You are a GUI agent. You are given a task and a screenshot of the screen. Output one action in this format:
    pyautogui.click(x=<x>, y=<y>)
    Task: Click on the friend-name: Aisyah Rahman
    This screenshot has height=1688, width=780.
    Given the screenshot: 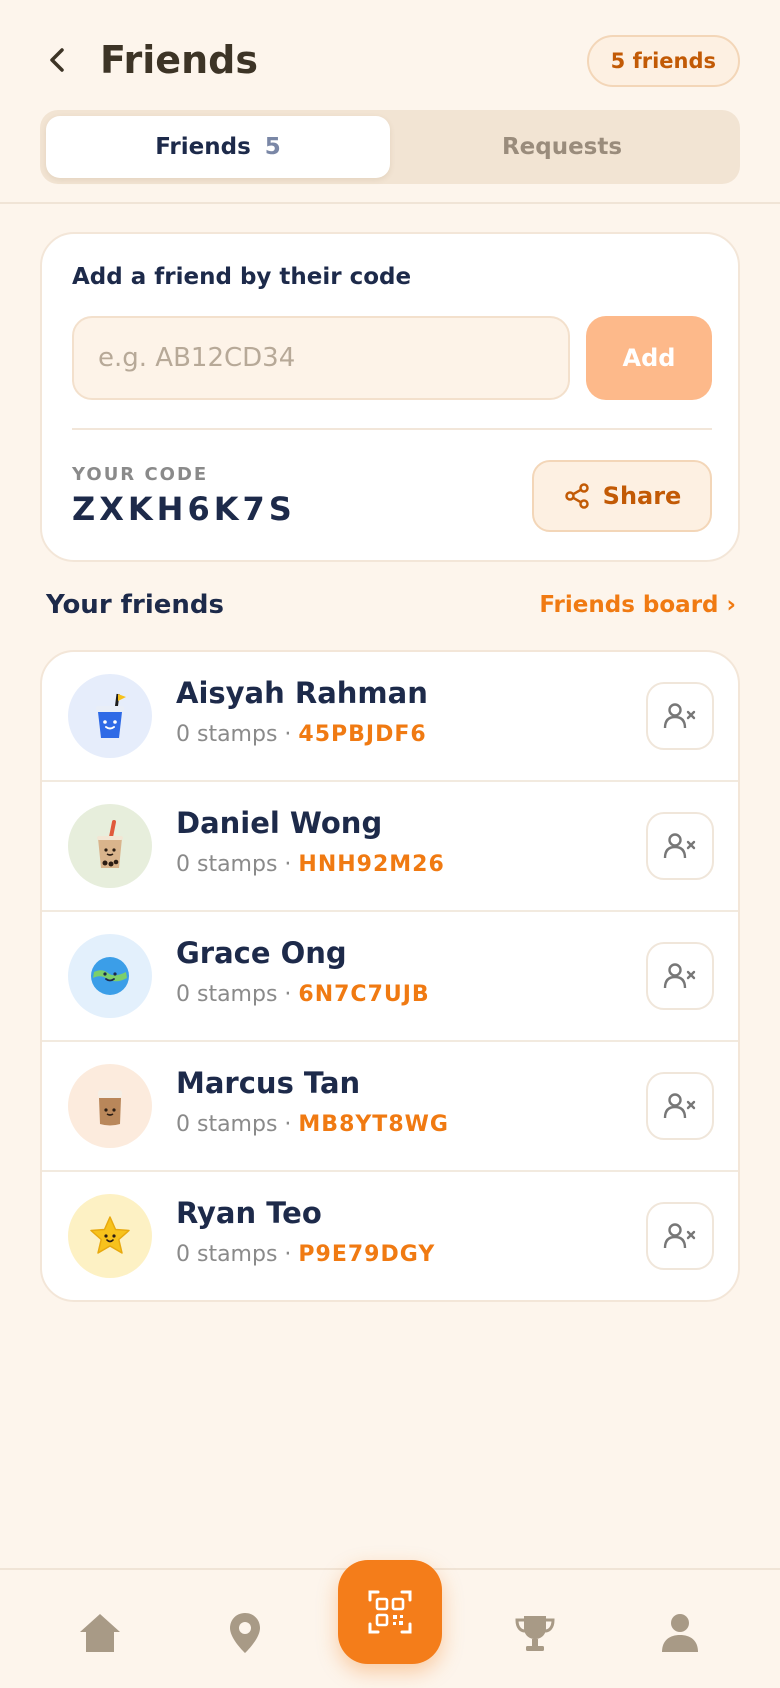 What is the action you would take?
    pyautogui.click(x=302, y=693)
    